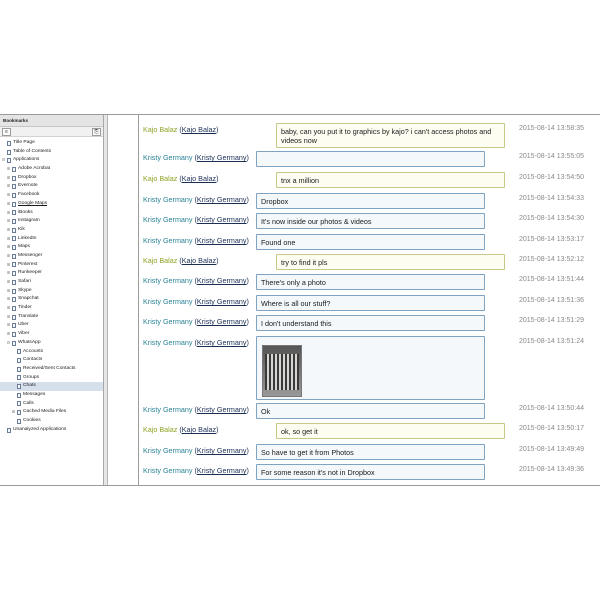  I want to click on bookmark-item: ⊞ Evernote, so click(51, 186).